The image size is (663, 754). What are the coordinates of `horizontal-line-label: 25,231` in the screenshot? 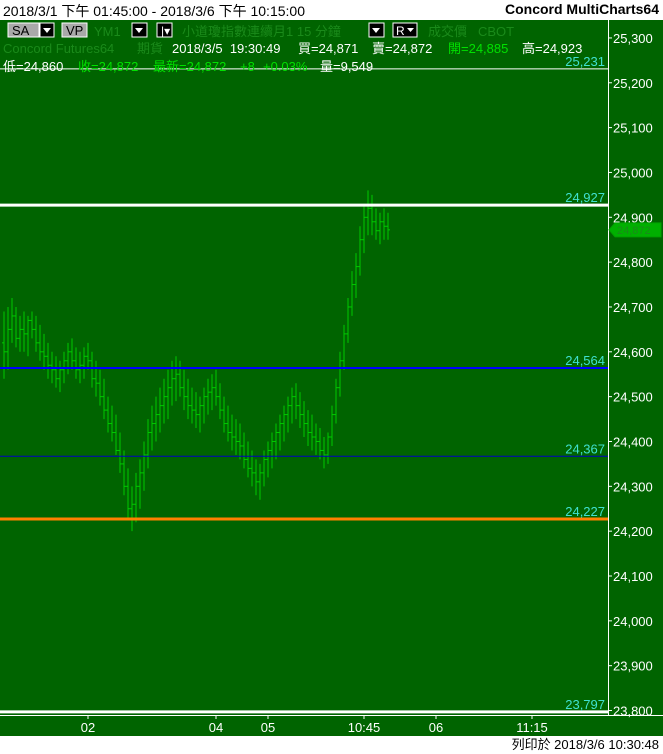 It's located at (585, 61).